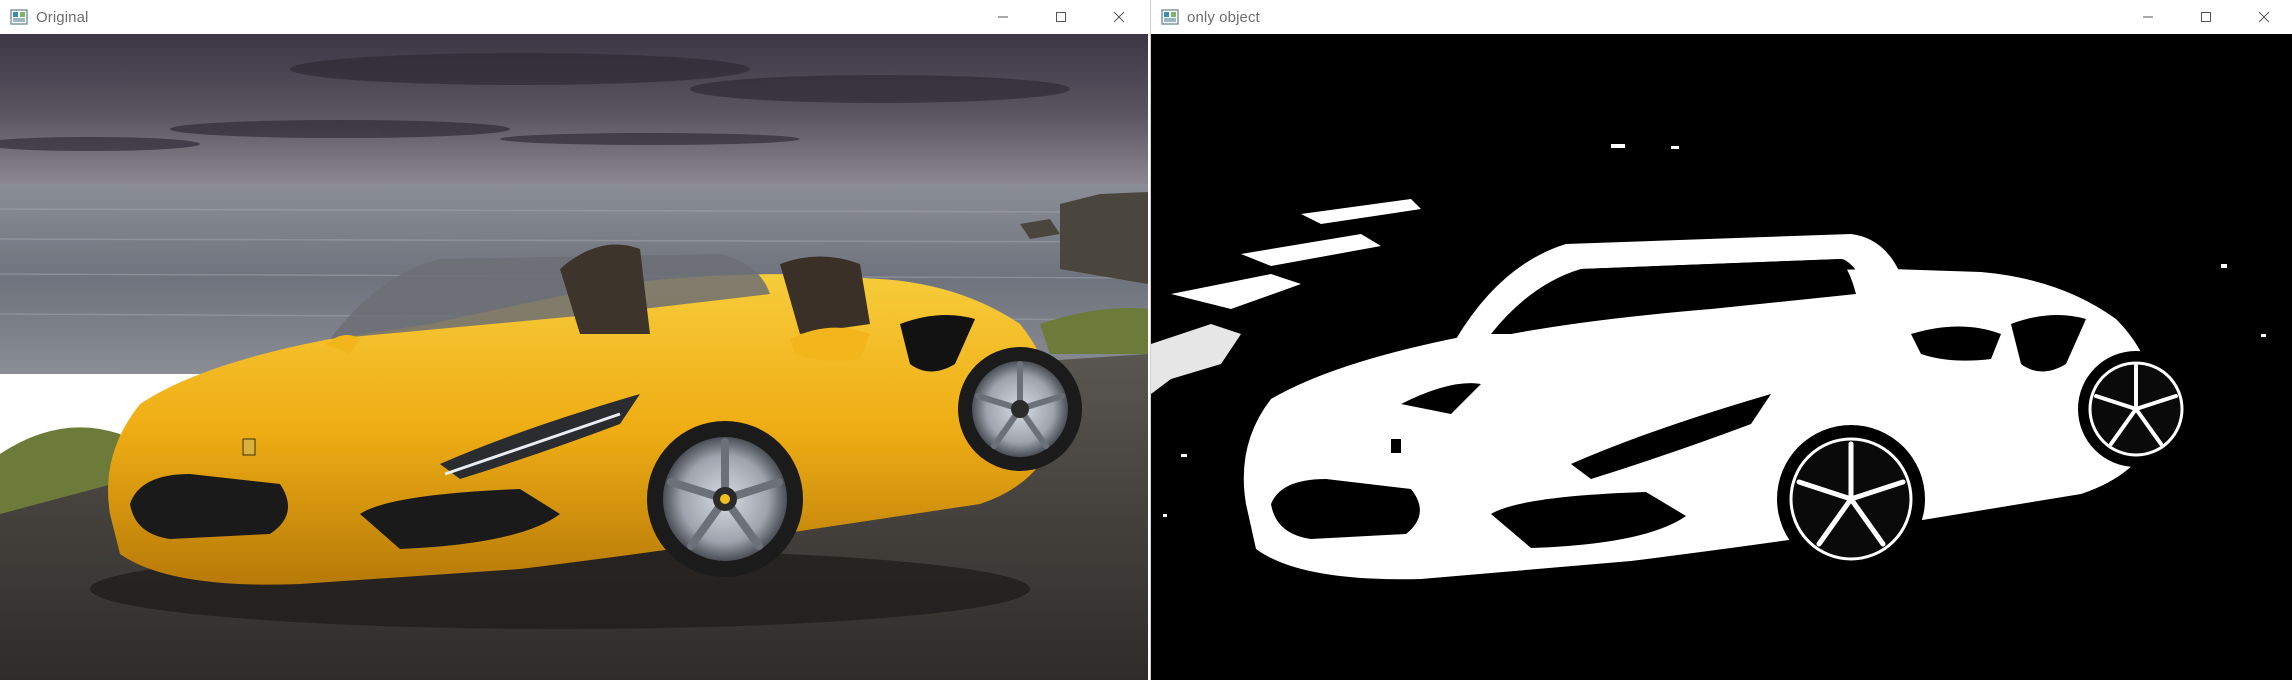 The height and width of the screenshot is (680, 2292). What do you see at coordinates (1721, 17) in the screenshot?
I see `titlebar: only object` at bounding box center [1721, 17].